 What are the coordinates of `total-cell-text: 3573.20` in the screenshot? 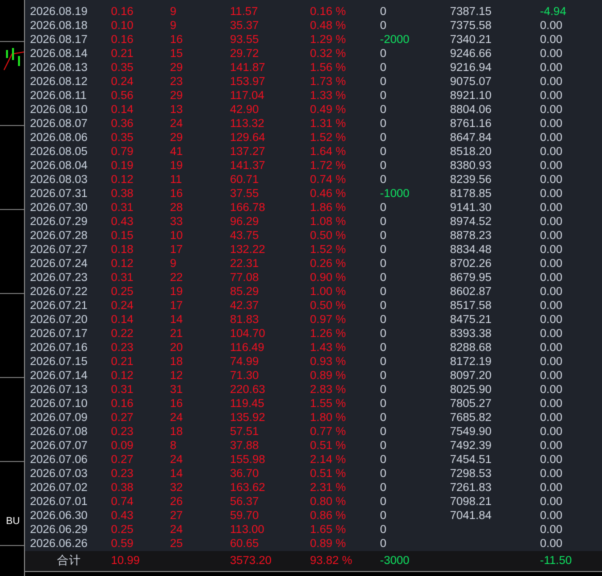 It's located at (251, 561).